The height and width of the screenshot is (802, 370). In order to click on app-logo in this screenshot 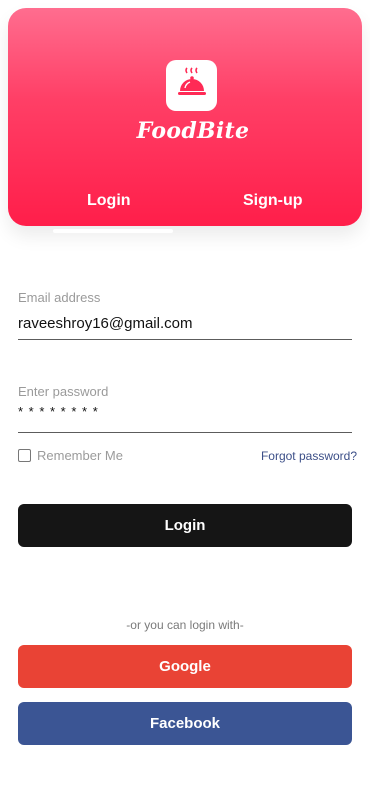, I will do `click(191, 85)`.